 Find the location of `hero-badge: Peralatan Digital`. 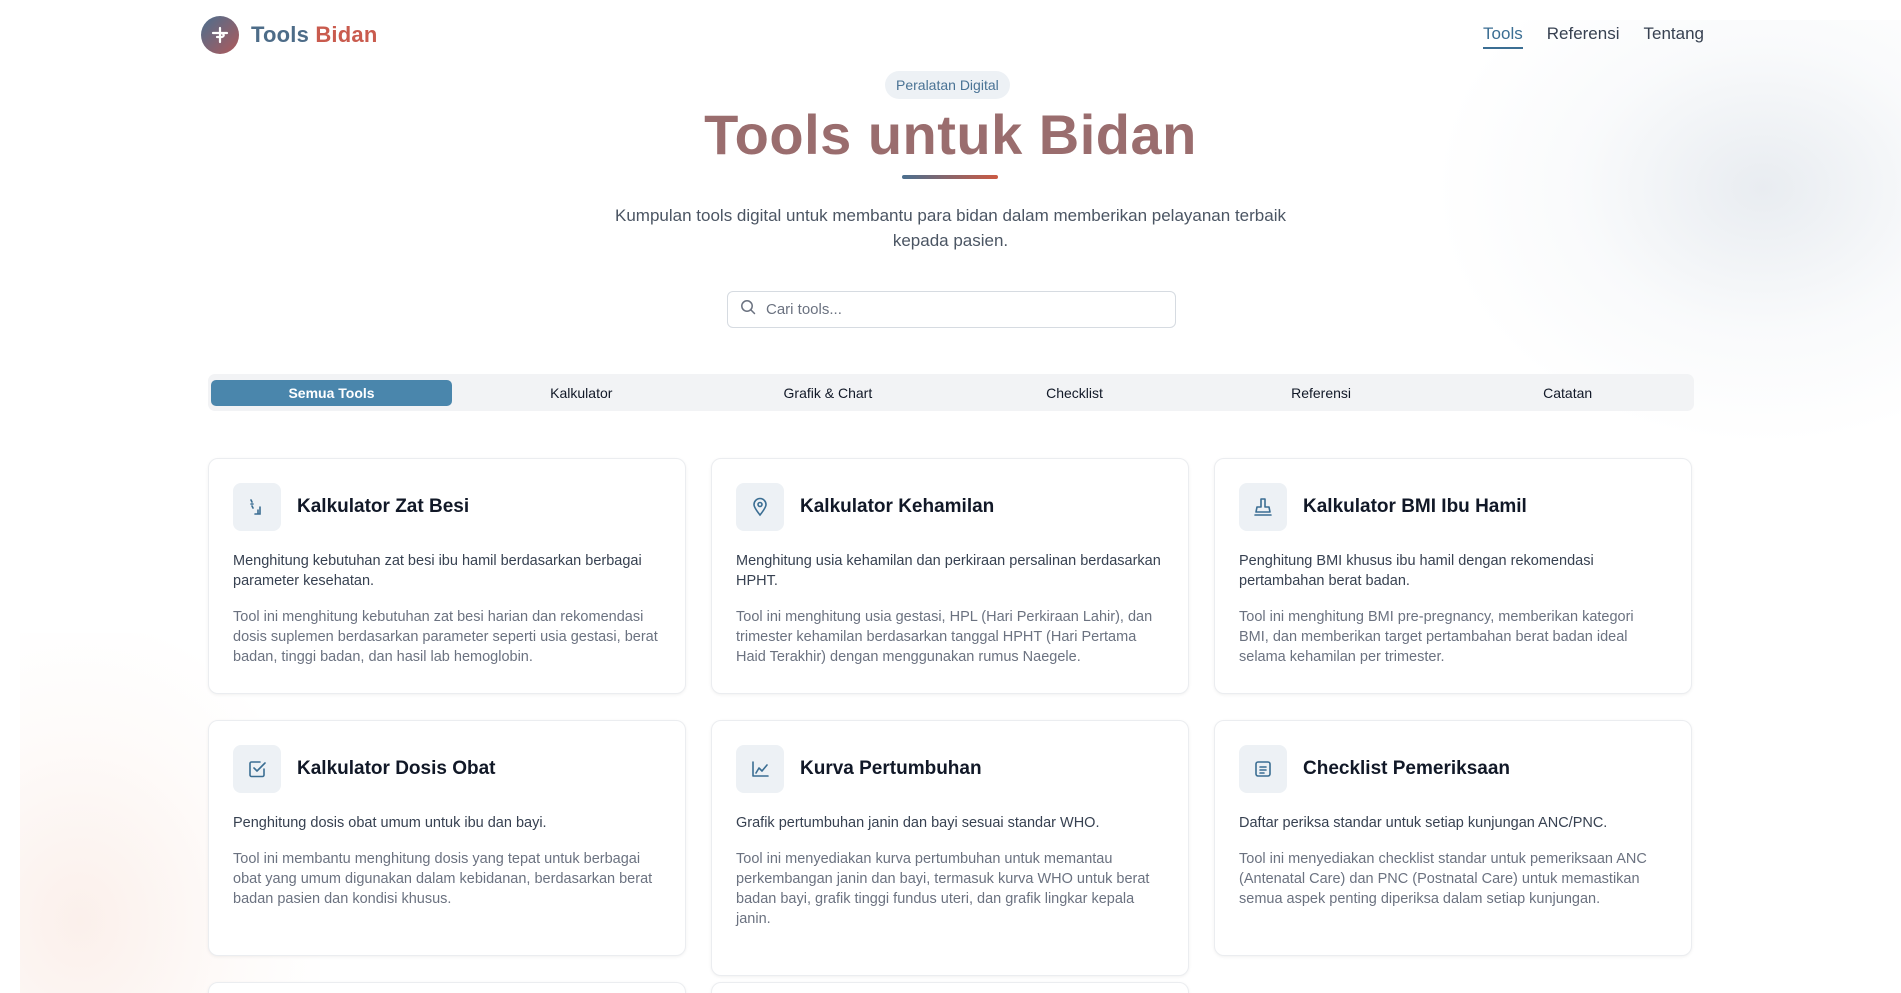

hero-badge: Peralatan Digital is located at coordinates (947, 85).